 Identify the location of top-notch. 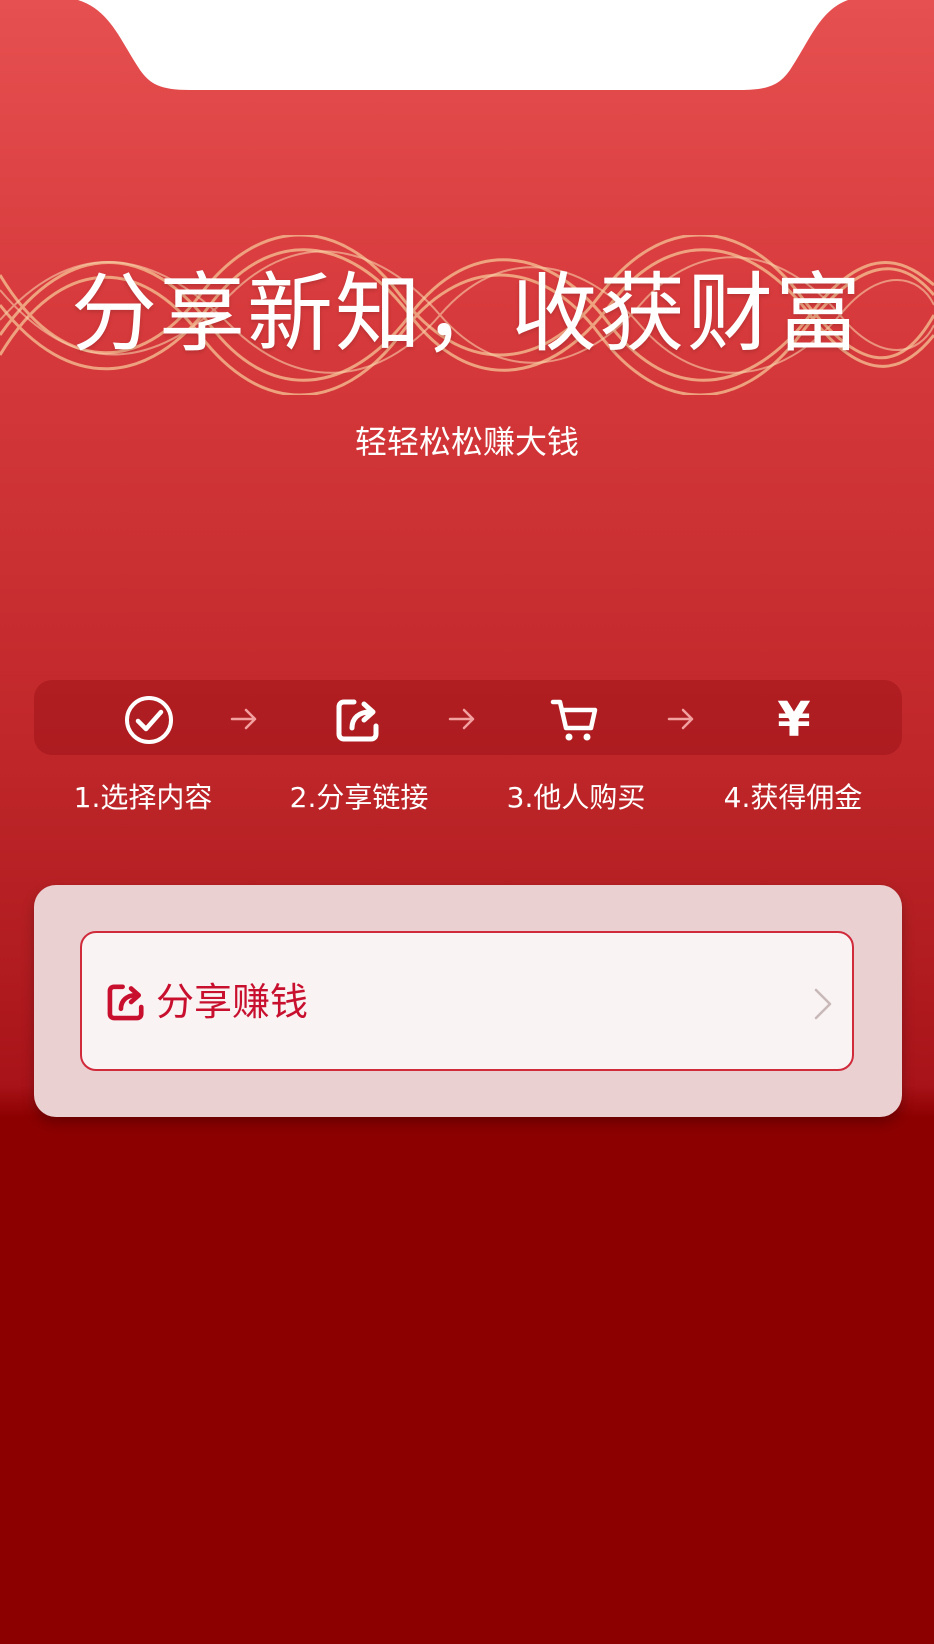
(463, 45).